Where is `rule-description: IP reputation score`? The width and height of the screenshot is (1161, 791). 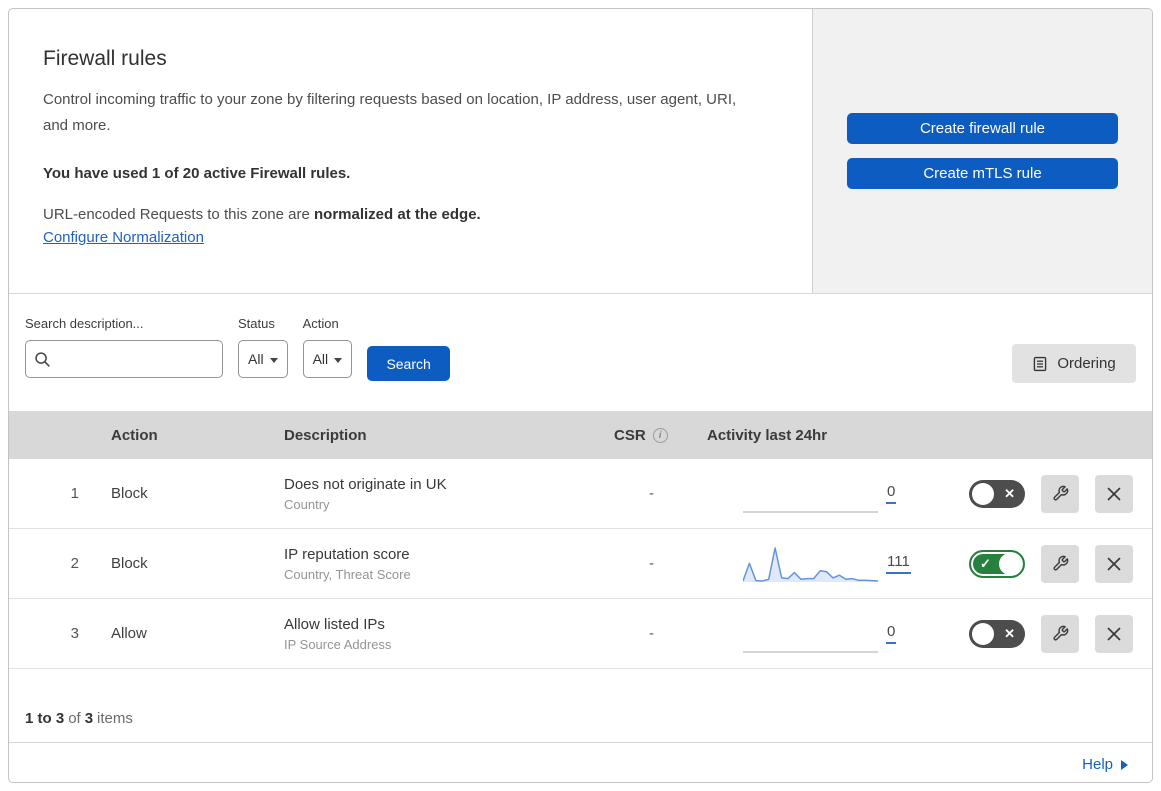
rule-description: IP reputation score is located at coordinates (444, 554).